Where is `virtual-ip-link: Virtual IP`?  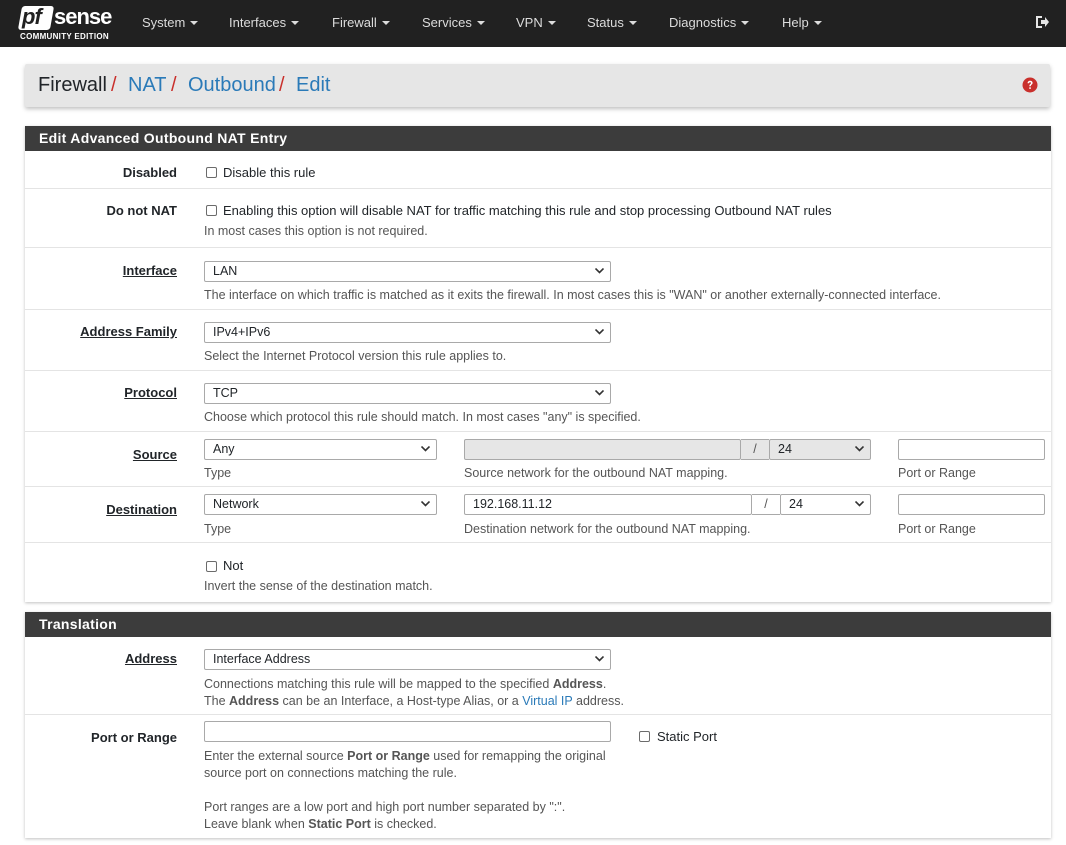
virtual-ip-link: Virtual IP is located at coordinates (547, 701).